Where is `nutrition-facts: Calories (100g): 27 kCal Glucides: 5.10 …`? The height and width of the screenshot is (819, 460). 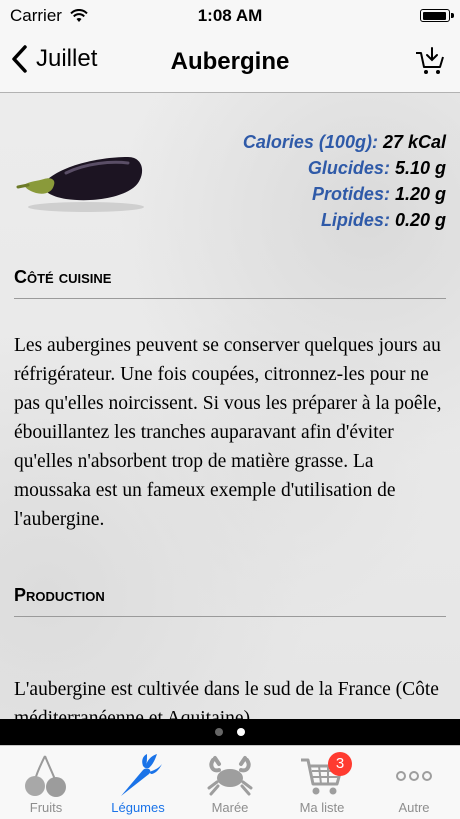
nutrition-facts: Calories (100g): 27 kCal Glucides: 5.10 … is located at coordinates (344, 181).